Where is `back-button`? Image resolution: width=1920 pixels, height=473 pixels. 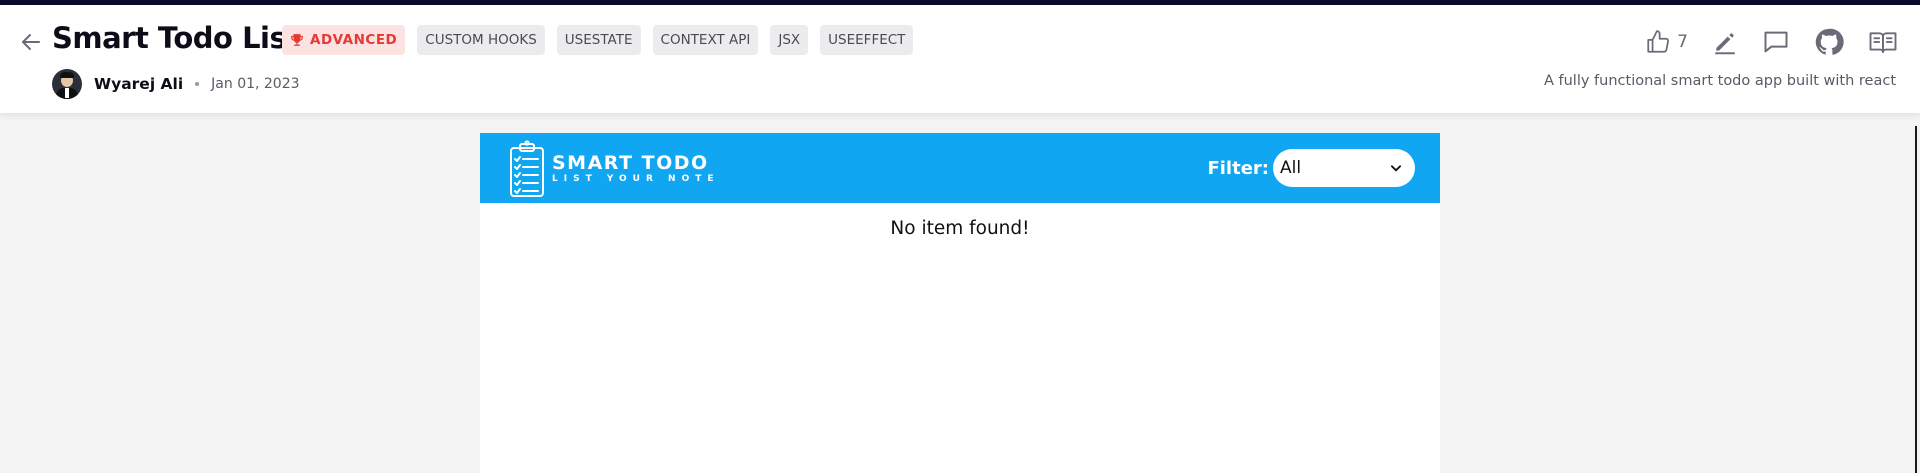
back-button is located at coordinates (31, 42).